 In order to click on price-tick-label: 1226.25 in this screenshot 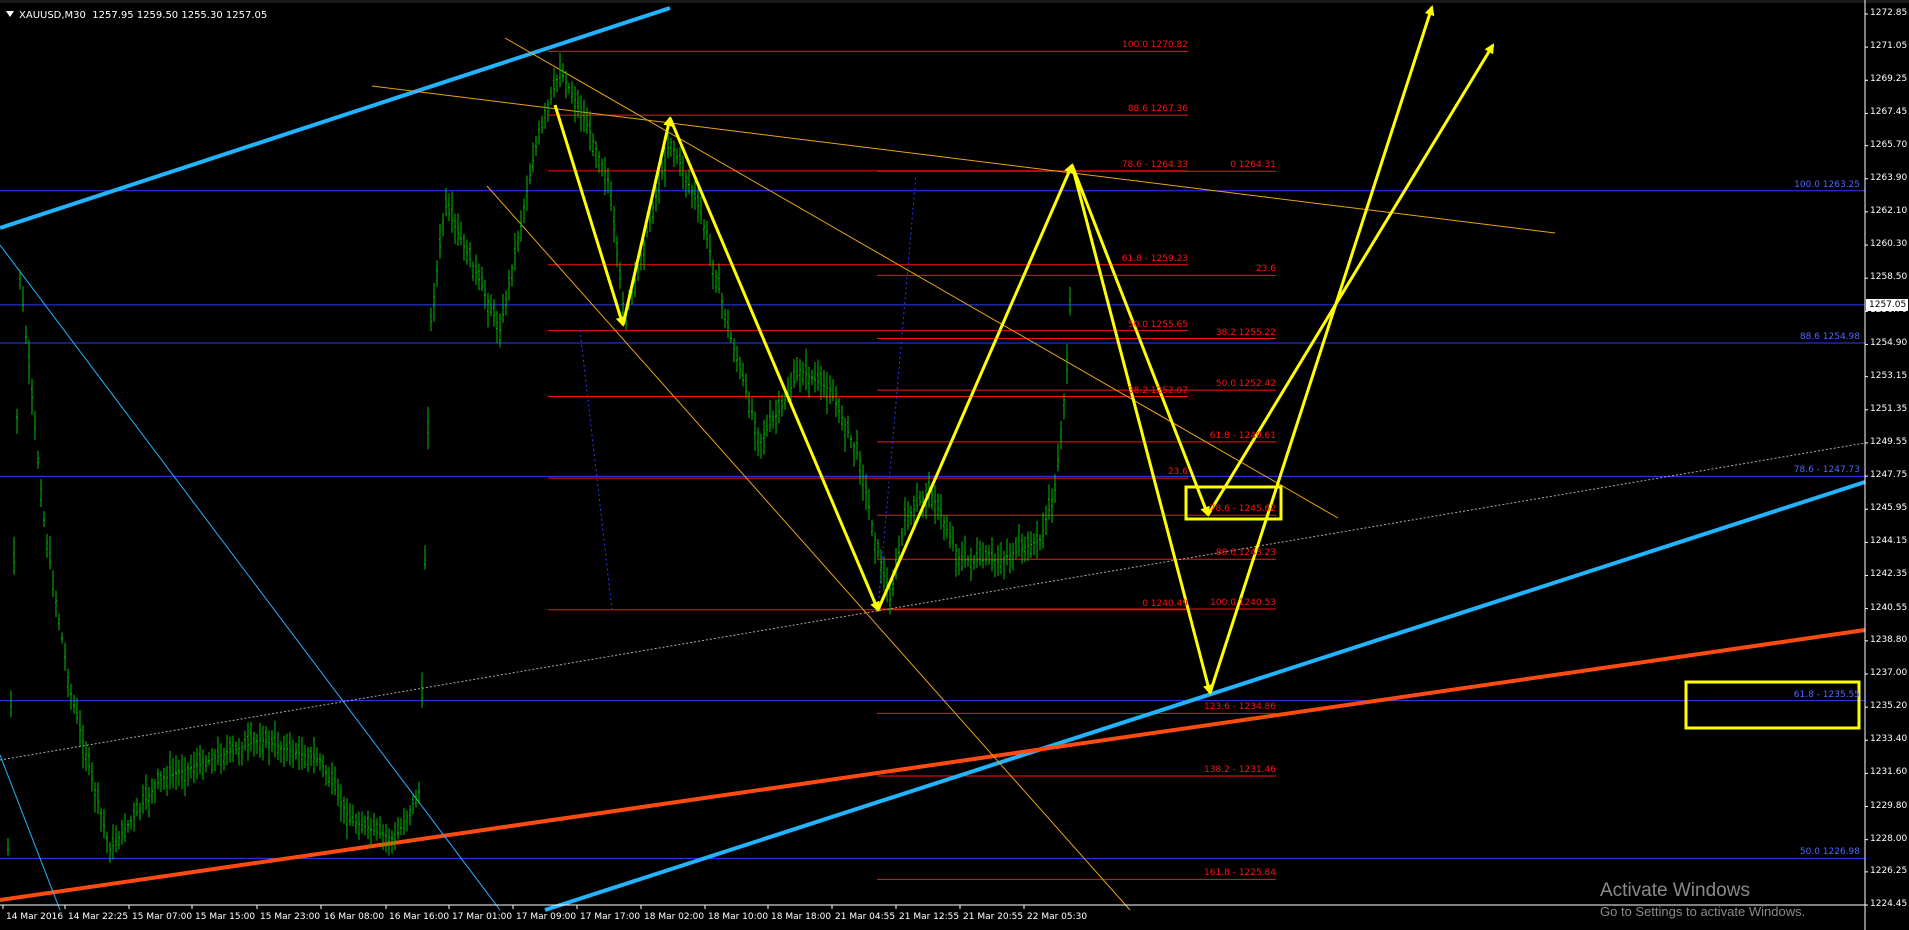, I will do `click(1889, 870)`.